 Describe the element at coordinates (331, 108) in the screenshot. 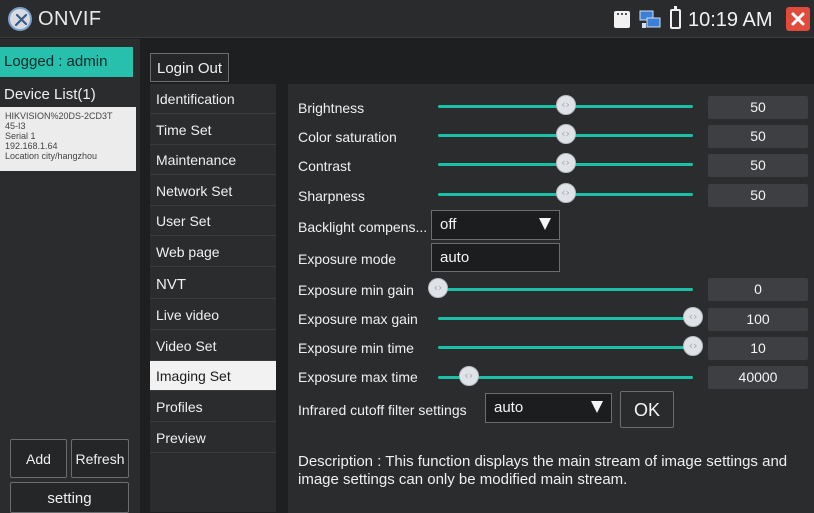

I see `brightness-label: Brightness` at that location.